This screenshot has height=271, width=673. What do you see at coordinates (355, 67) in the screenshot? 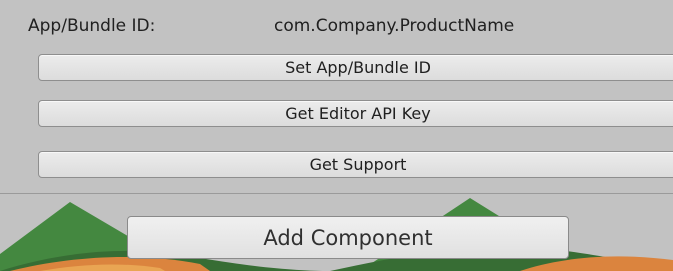
I see `set-bundle-id-button: Set App/Bundle ID` at bounding box center [355, 67].